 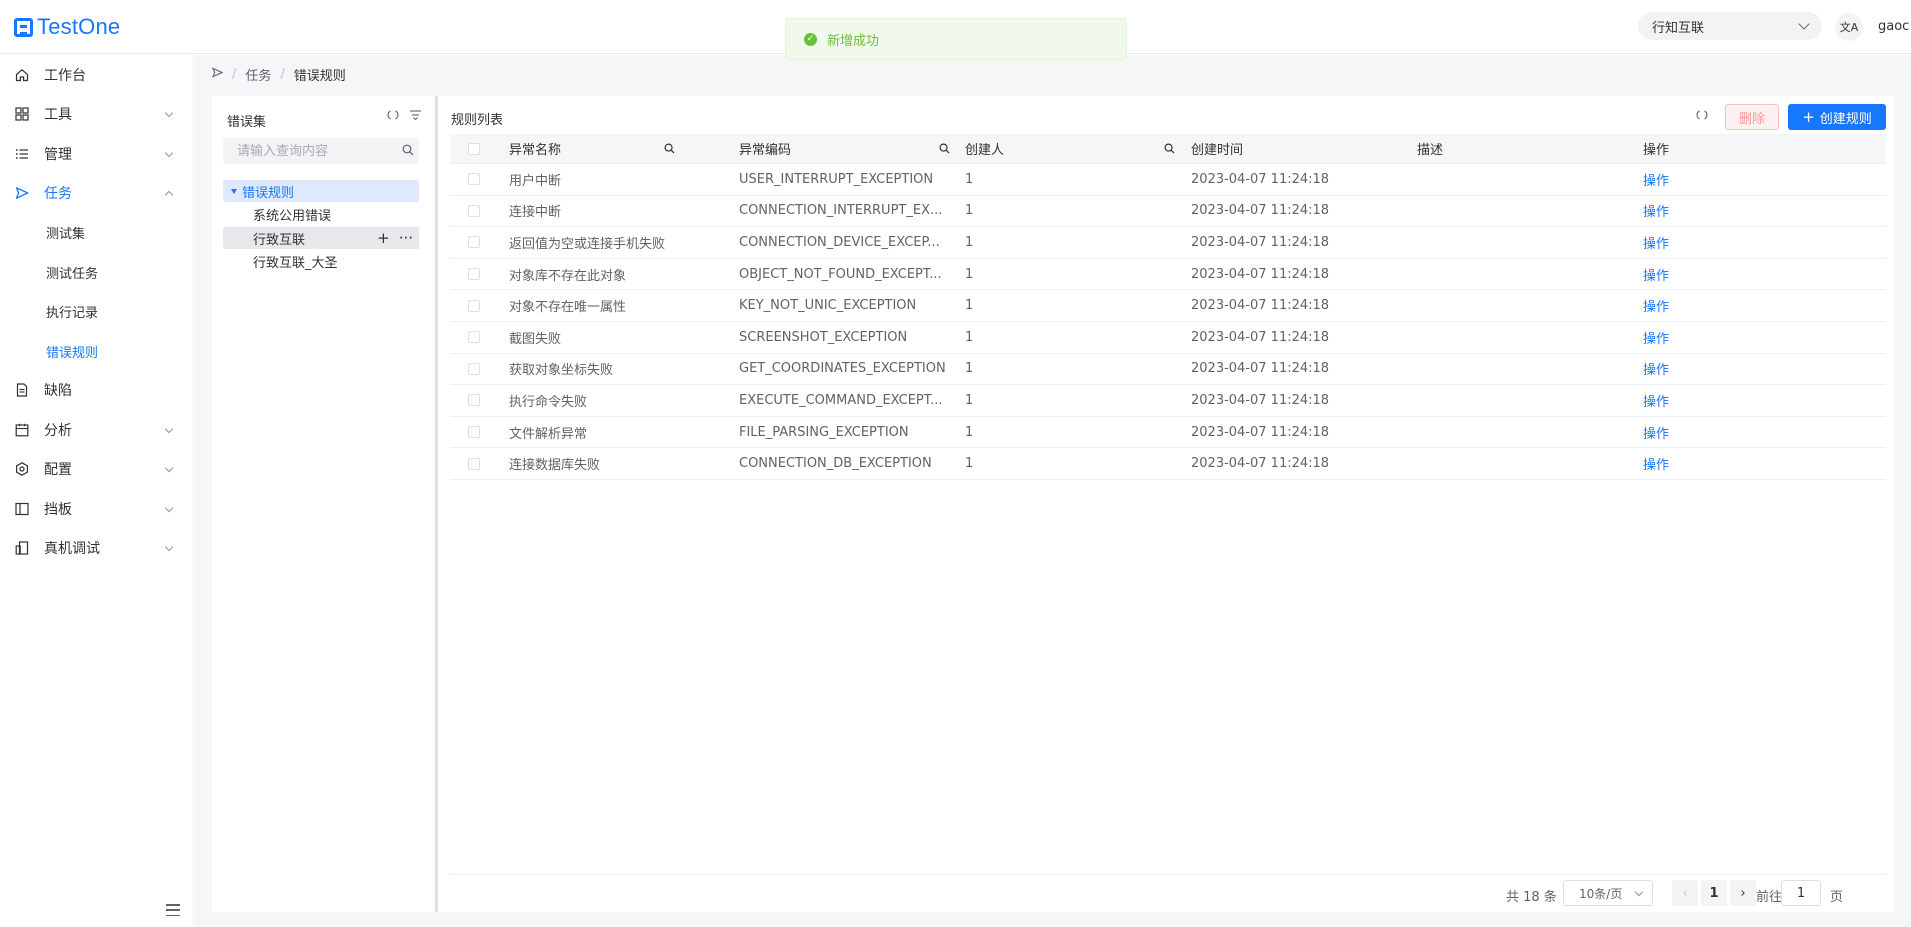 I want to click on sidebar-item-mock: 挡板, so click(x=97, y=509).